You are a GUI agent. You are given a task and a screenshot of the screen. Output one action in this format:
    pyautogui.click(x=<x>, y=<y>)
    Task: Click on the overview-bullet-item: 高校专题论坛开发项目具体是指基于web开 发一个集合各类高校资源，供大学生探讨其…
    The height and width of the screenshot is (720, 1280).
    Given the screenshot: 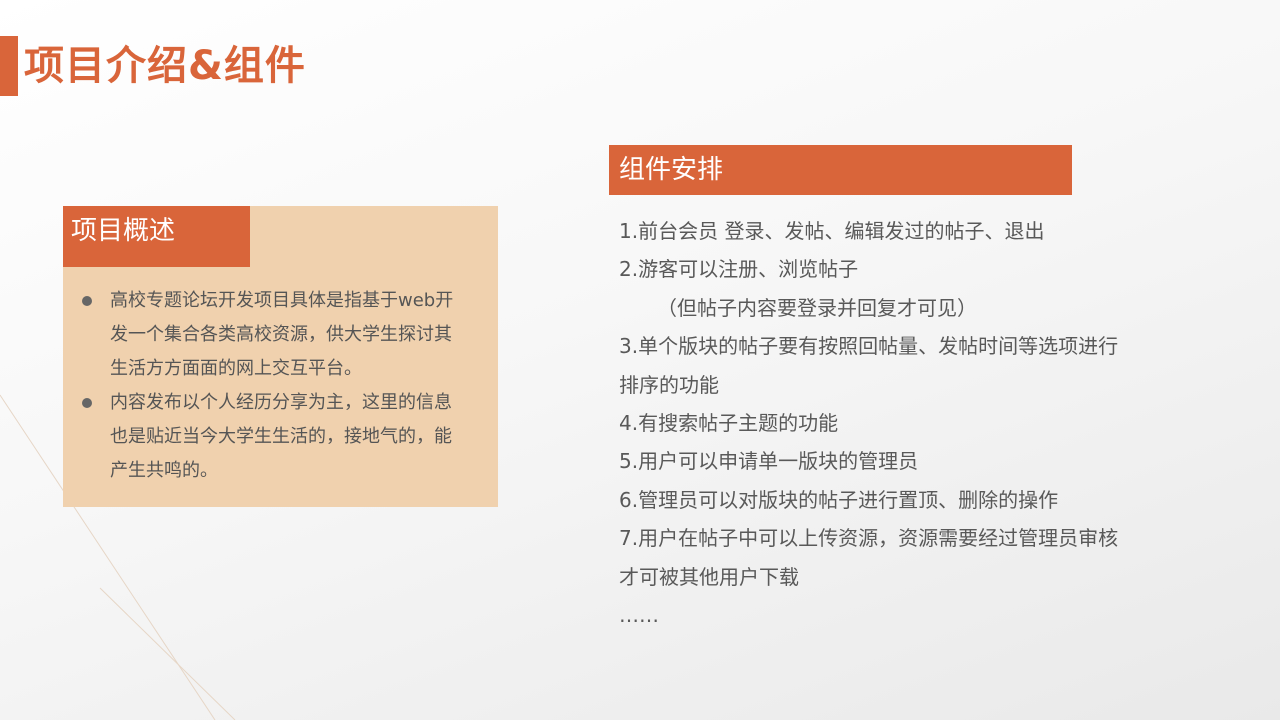 What is the action you would take?
    pyautogui.click(x=280, y=335)
    